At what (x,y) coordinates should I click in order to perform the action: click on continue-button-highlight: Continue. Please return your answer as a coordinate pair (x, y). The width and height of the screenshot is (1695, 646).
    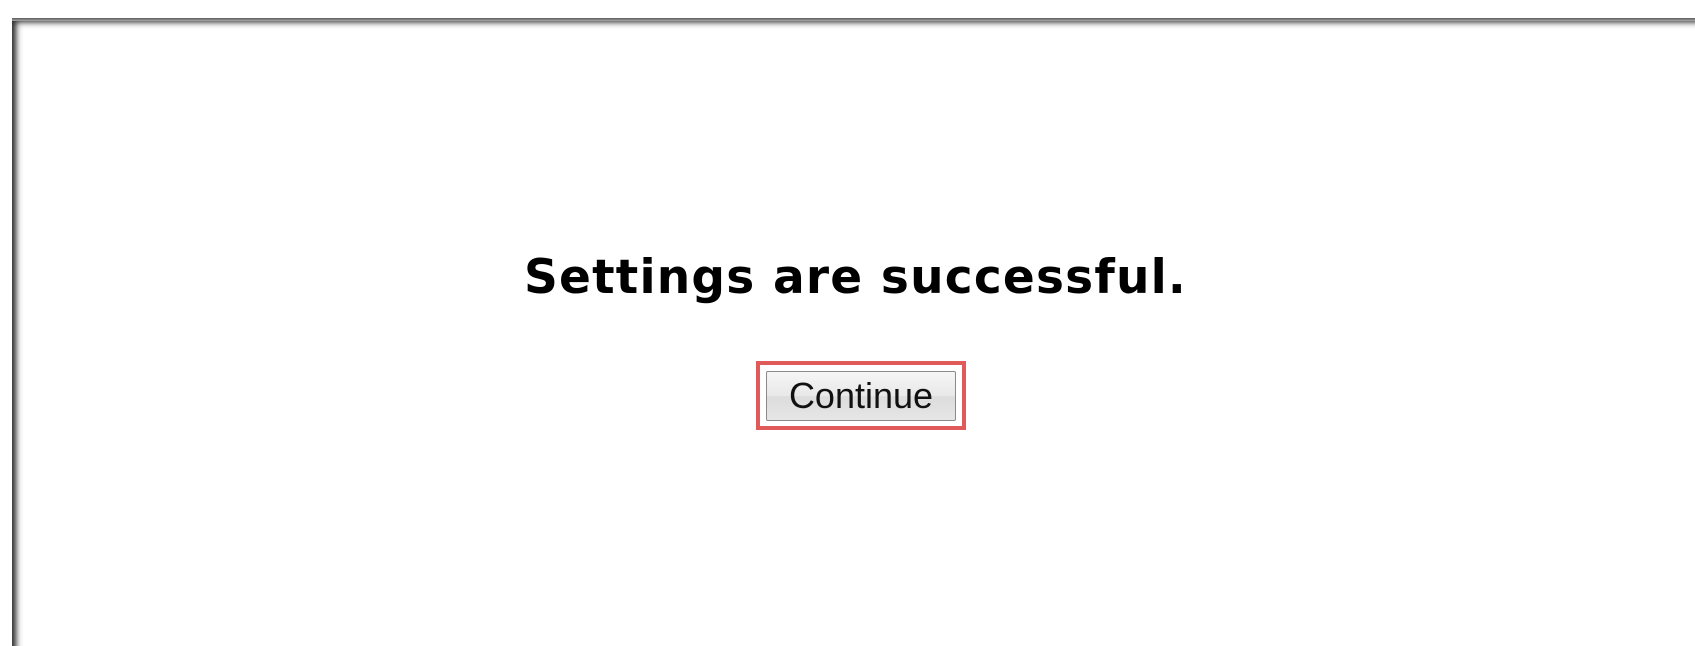
    Looking at the image, I should click on (861, 395).